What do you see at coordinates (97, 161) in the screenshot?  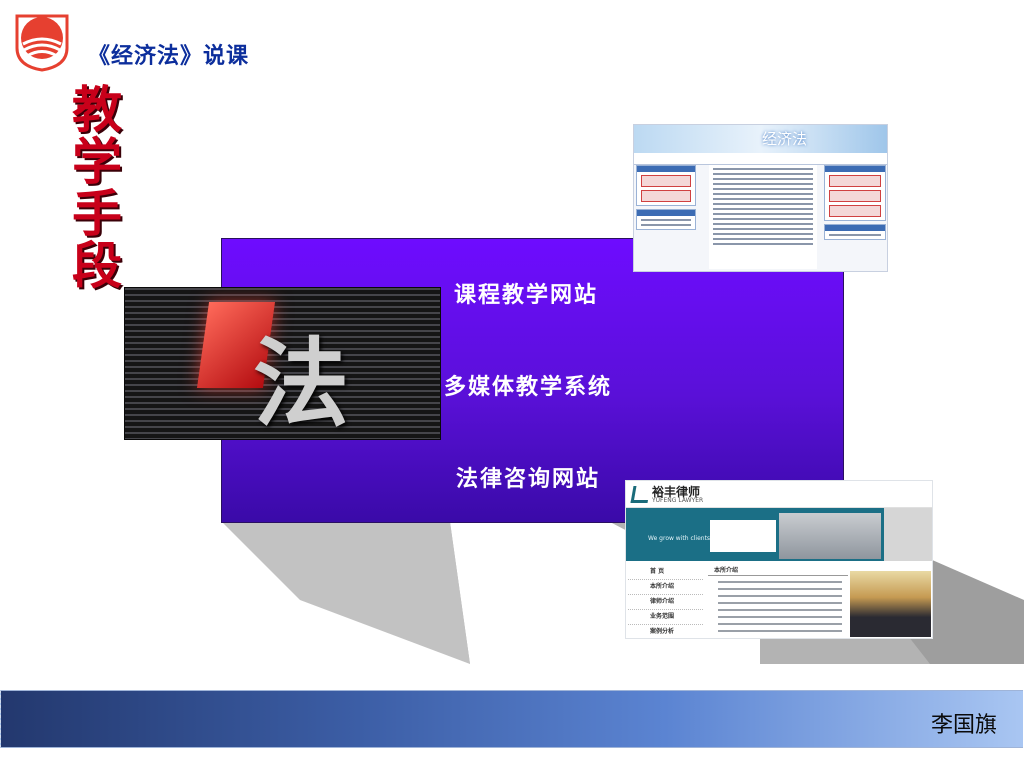 I see `heading-char: 学` at bounding box center [97, 161].